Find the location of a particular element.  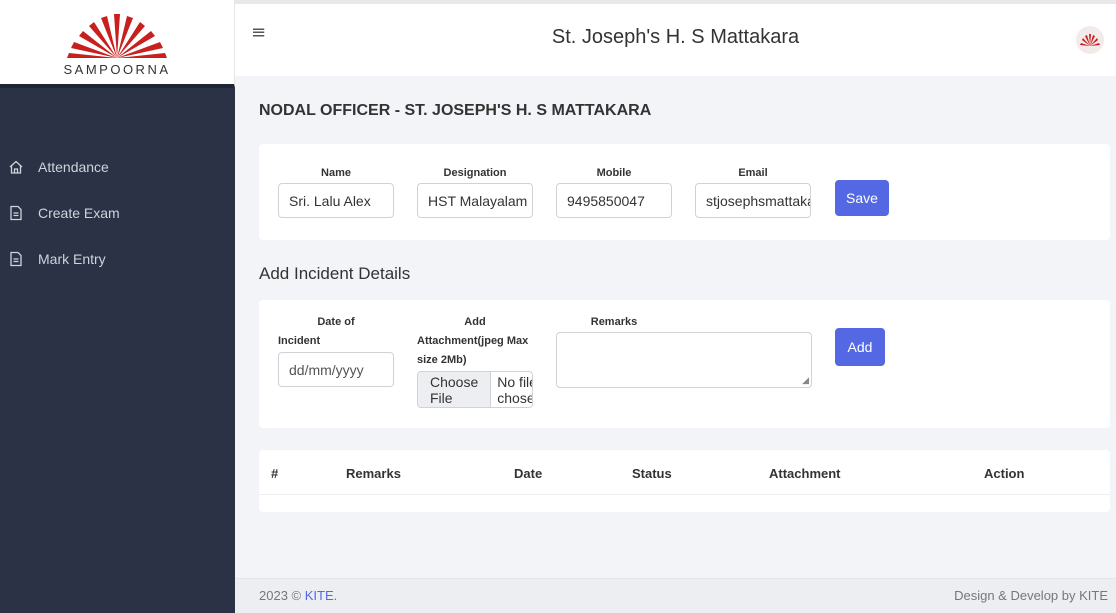

choose-file-button: Choose File is located at coordinates (455, 389).